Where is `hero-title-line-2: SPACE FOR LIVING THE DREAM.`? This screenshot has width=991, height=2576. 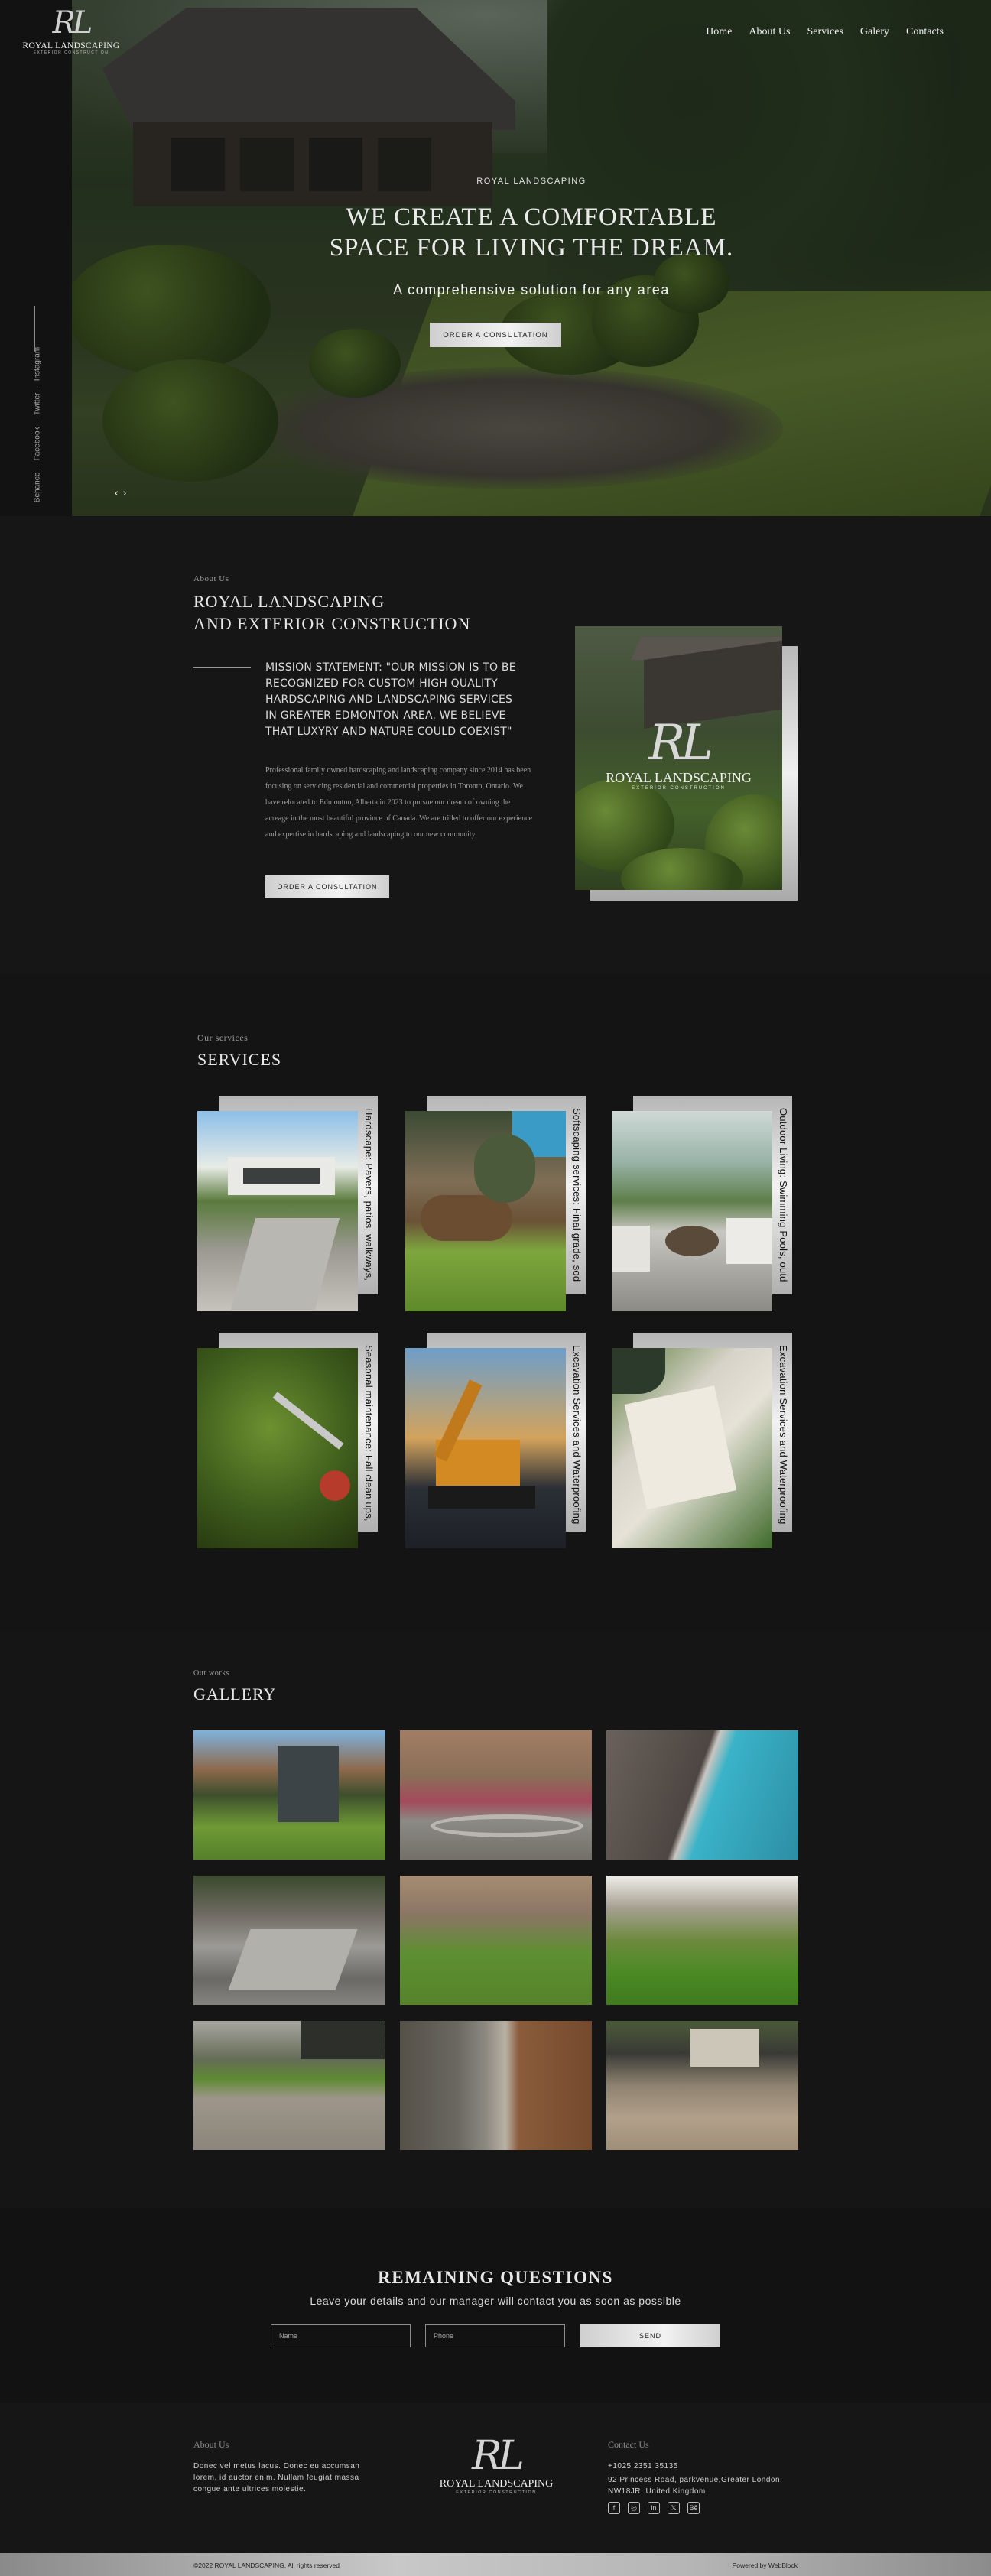
hero-title-line-2: SPACE FOR LIVING THE DREAM. is located at coordinates (531, 248).